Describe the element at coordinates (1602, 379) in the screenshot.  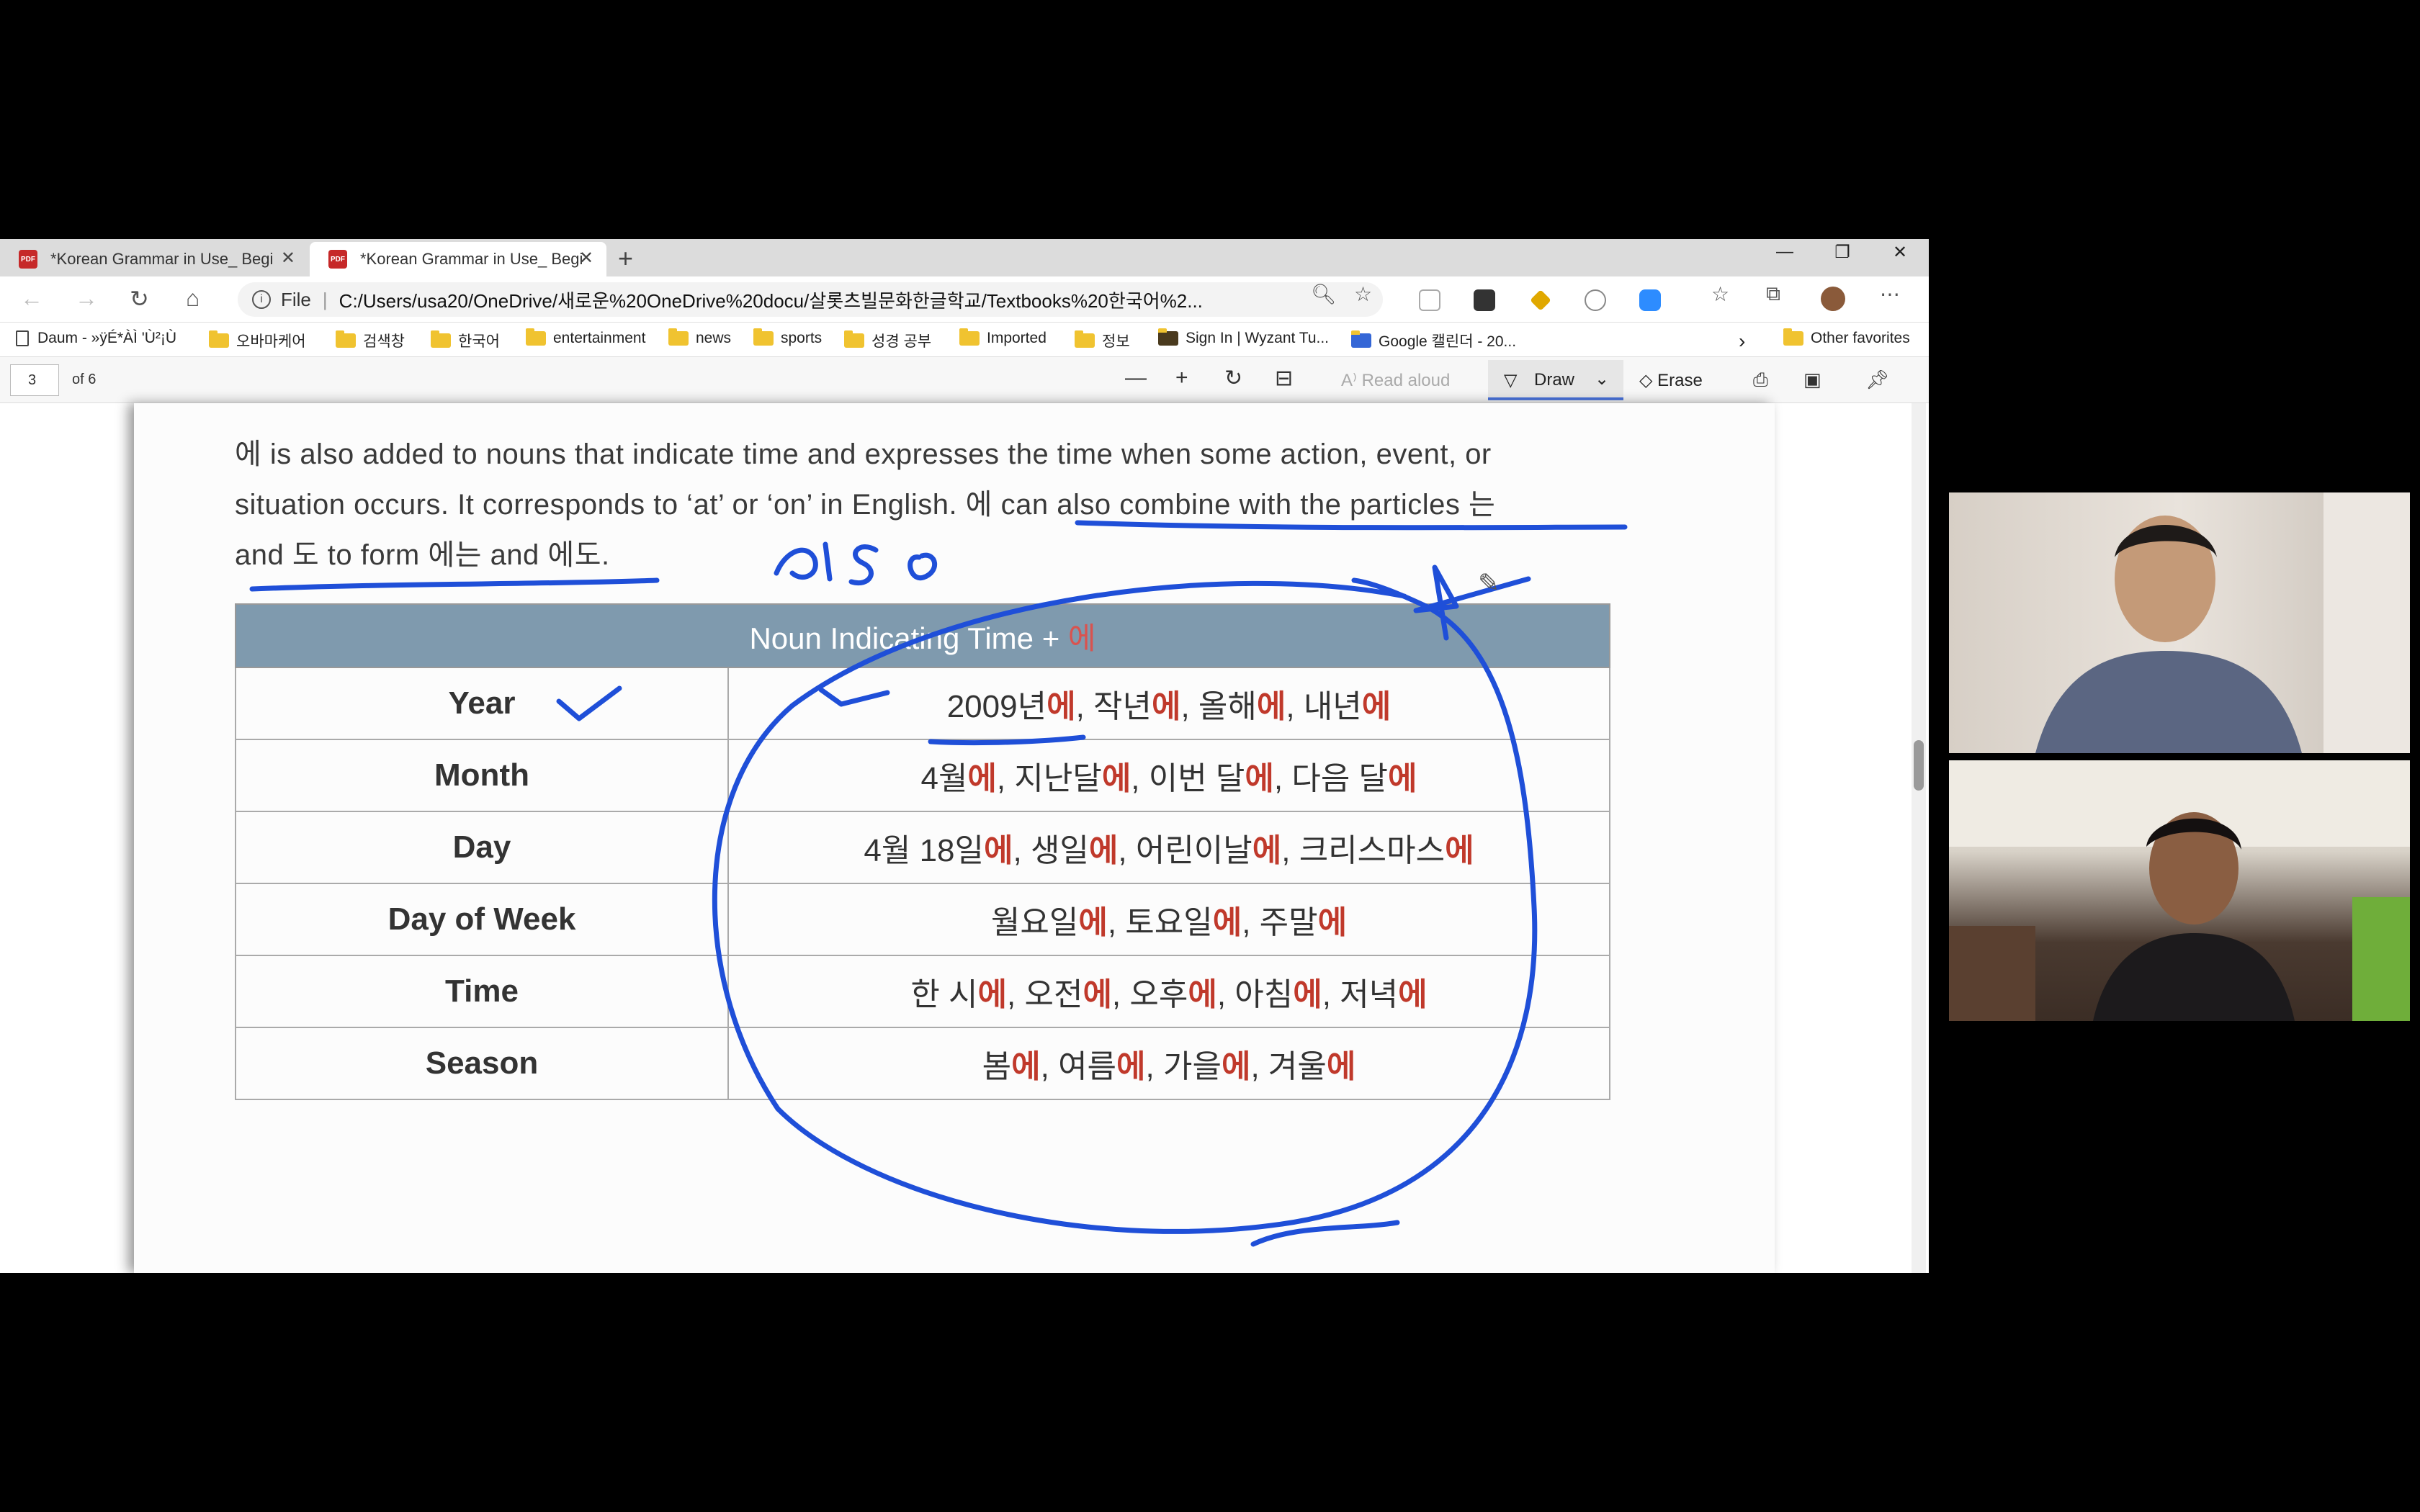
I see `chevron-down-icon: ⌄` at that location.